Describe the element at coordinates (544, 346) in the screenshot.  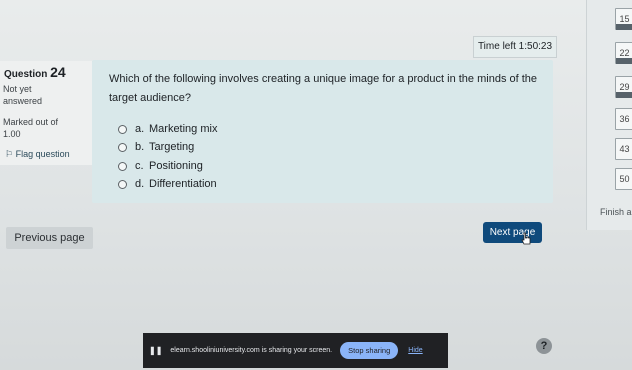
I see `help-button: ?` at that location.